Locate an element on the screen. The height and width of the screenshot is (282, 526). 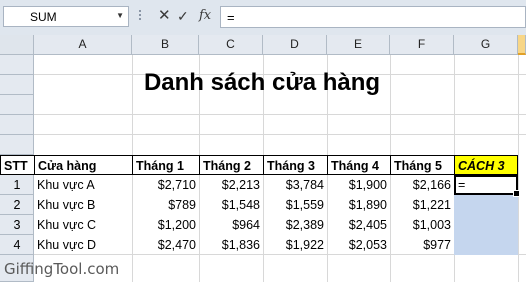
cell-month-5: $977 is located at coordinates (422, 245).